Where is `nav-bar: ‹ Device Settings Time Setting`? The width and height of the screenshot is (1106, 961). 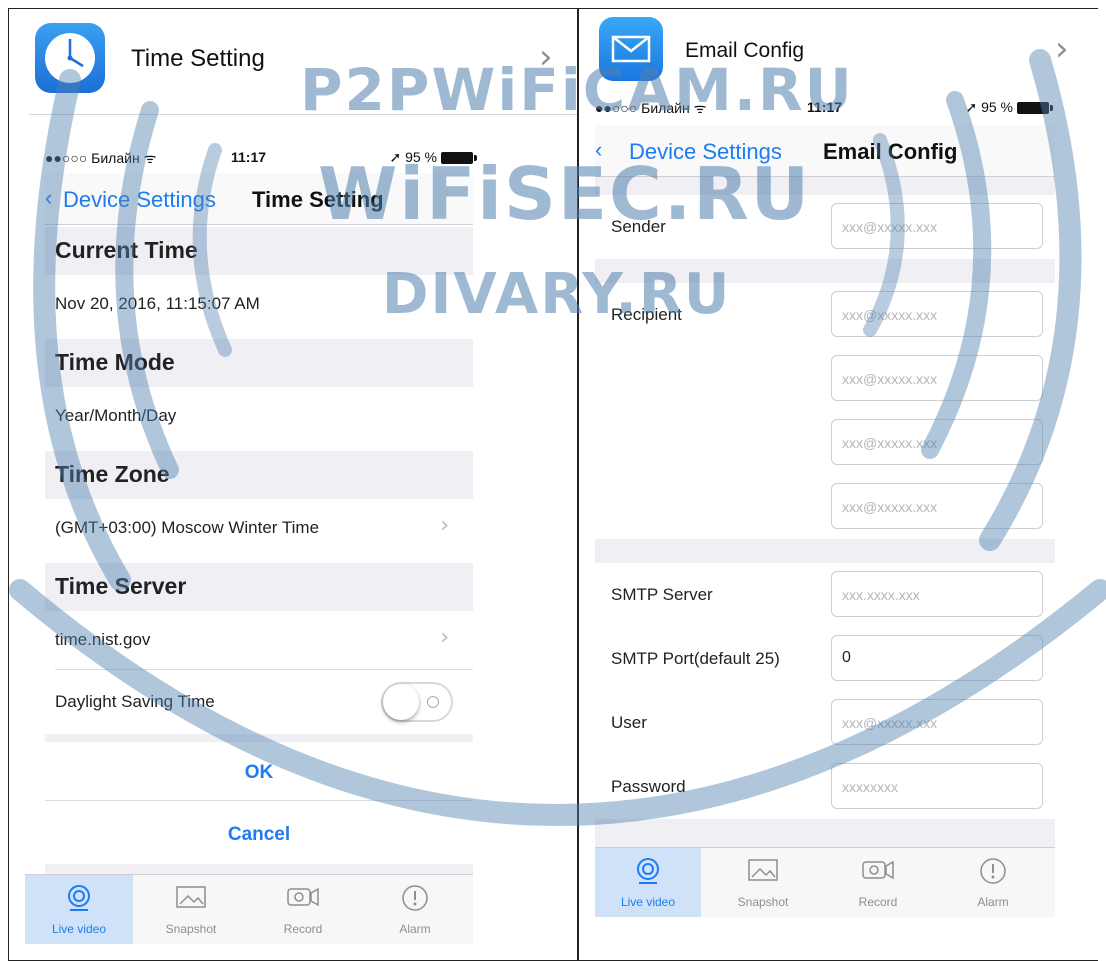
nav-bar: ‹ Device Settings Time Setting is located at coordinates (259, 199).